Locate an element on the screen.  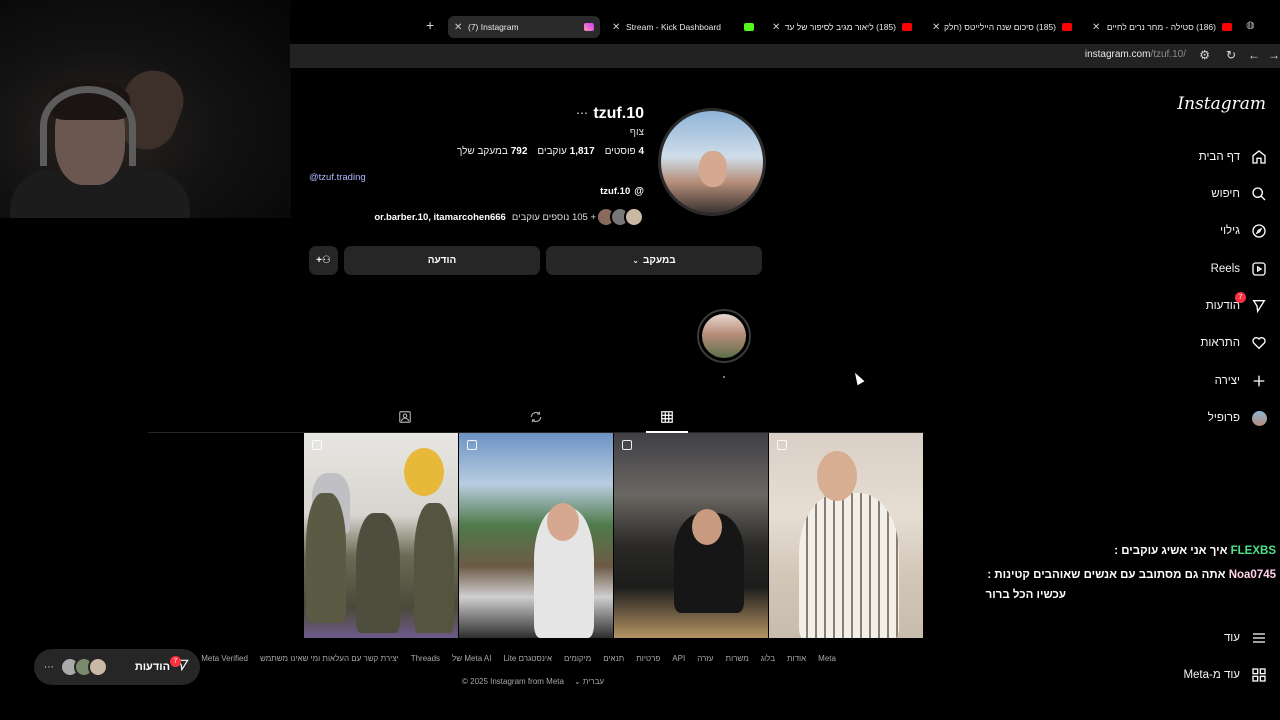
nav-messages: 7 הודעות is located at coordinates (1236, 303).